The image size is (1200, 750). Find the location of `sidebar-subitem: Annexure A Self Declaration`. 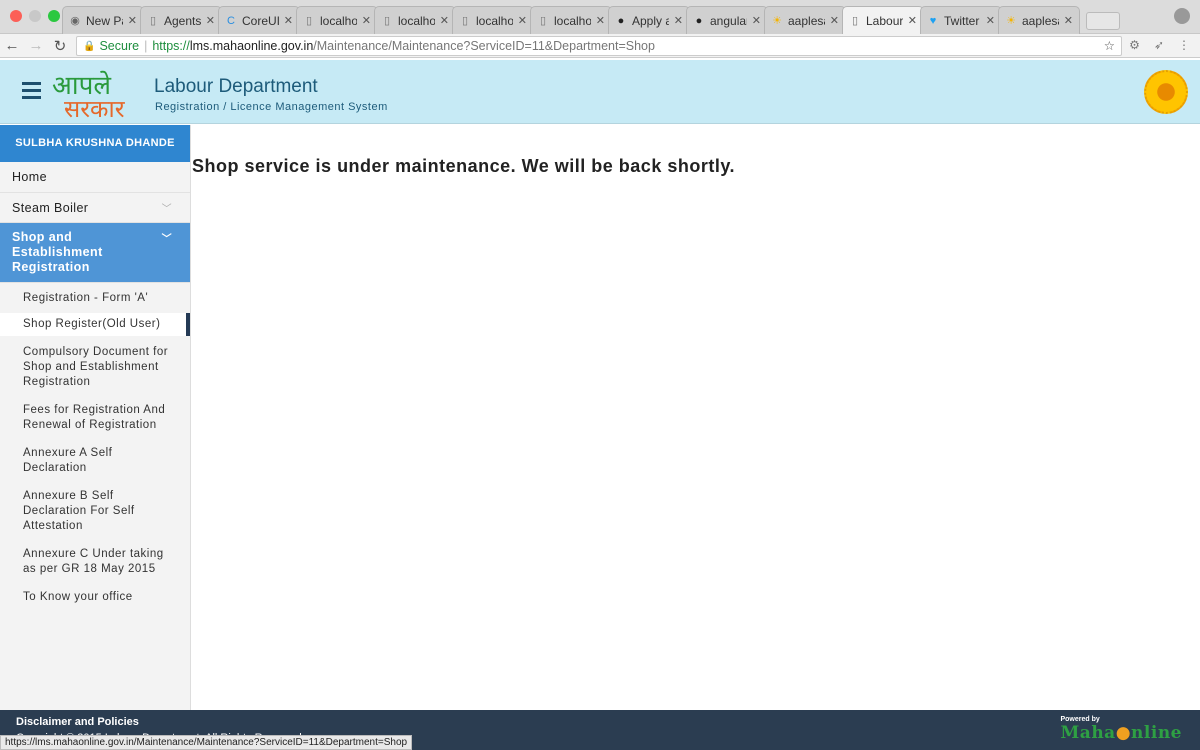

sidebar-subitem: Annexure A Self Declaration is located at coordinates (95, 461).